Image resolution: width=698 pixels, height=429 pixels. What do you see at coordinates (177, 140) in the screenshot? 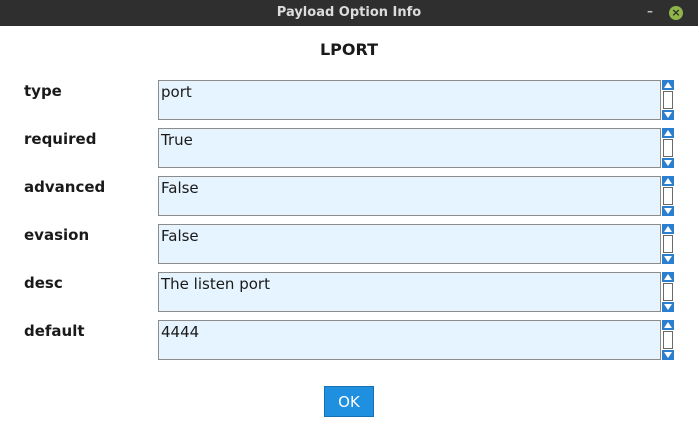
I see `value-required: True` at bounding box center [177, 140].